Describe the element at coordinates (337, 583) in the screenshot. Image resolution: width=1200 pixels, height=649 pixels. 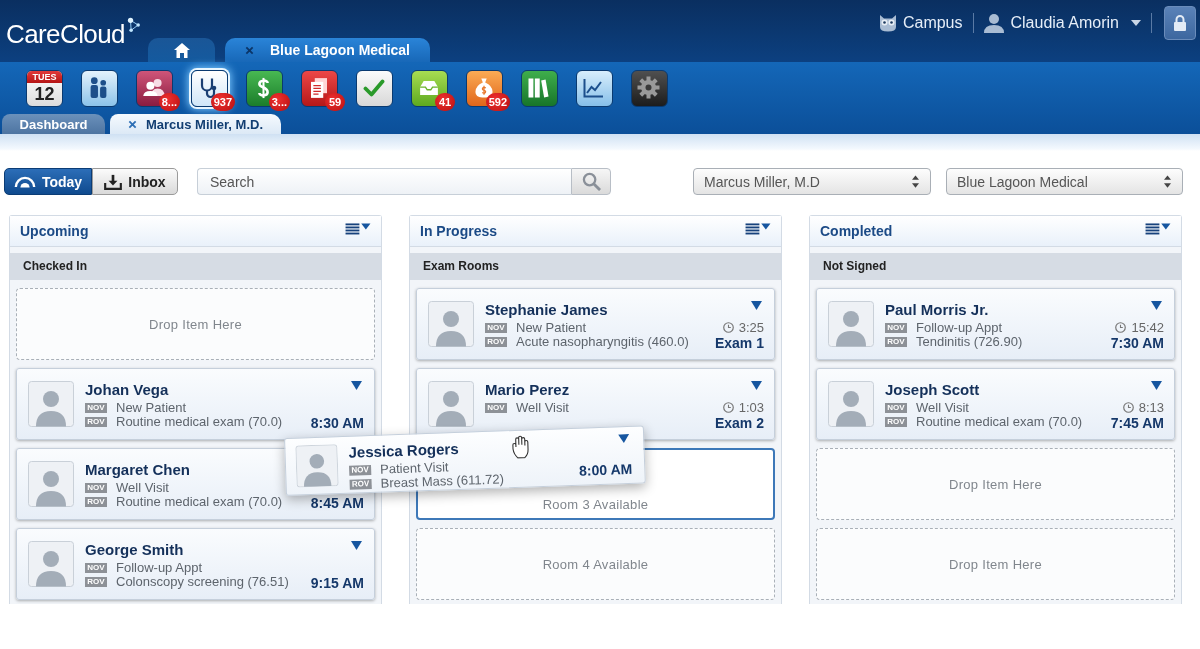
I see `appointment-time: 9:15 AM` at that location.